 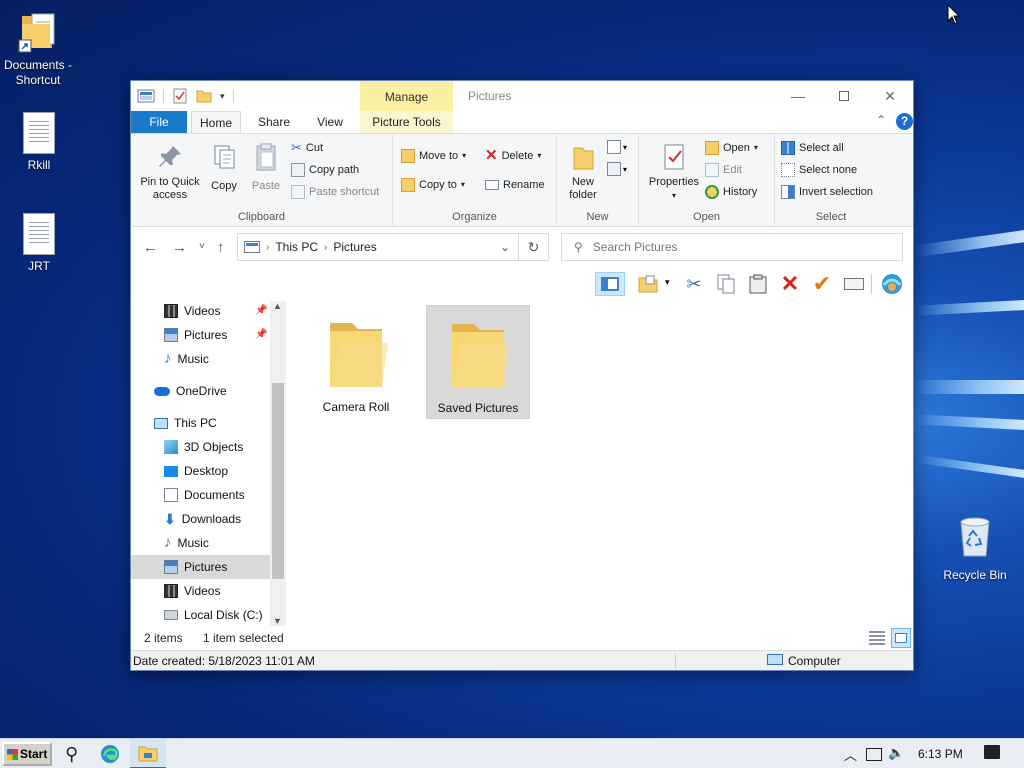 What do you see at coordinates (307, 148) in the screenshot?
I see `cut-button: ✂ Cut` at bounding box center [307, 148].